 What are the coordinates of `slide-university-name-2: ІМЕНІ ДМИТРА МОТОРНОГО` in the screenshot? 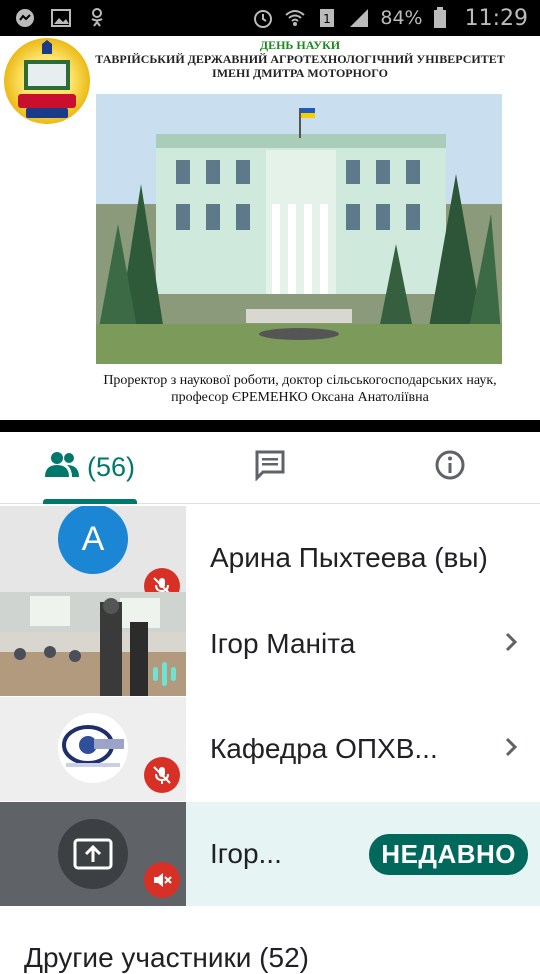 It's located at (300, 73).